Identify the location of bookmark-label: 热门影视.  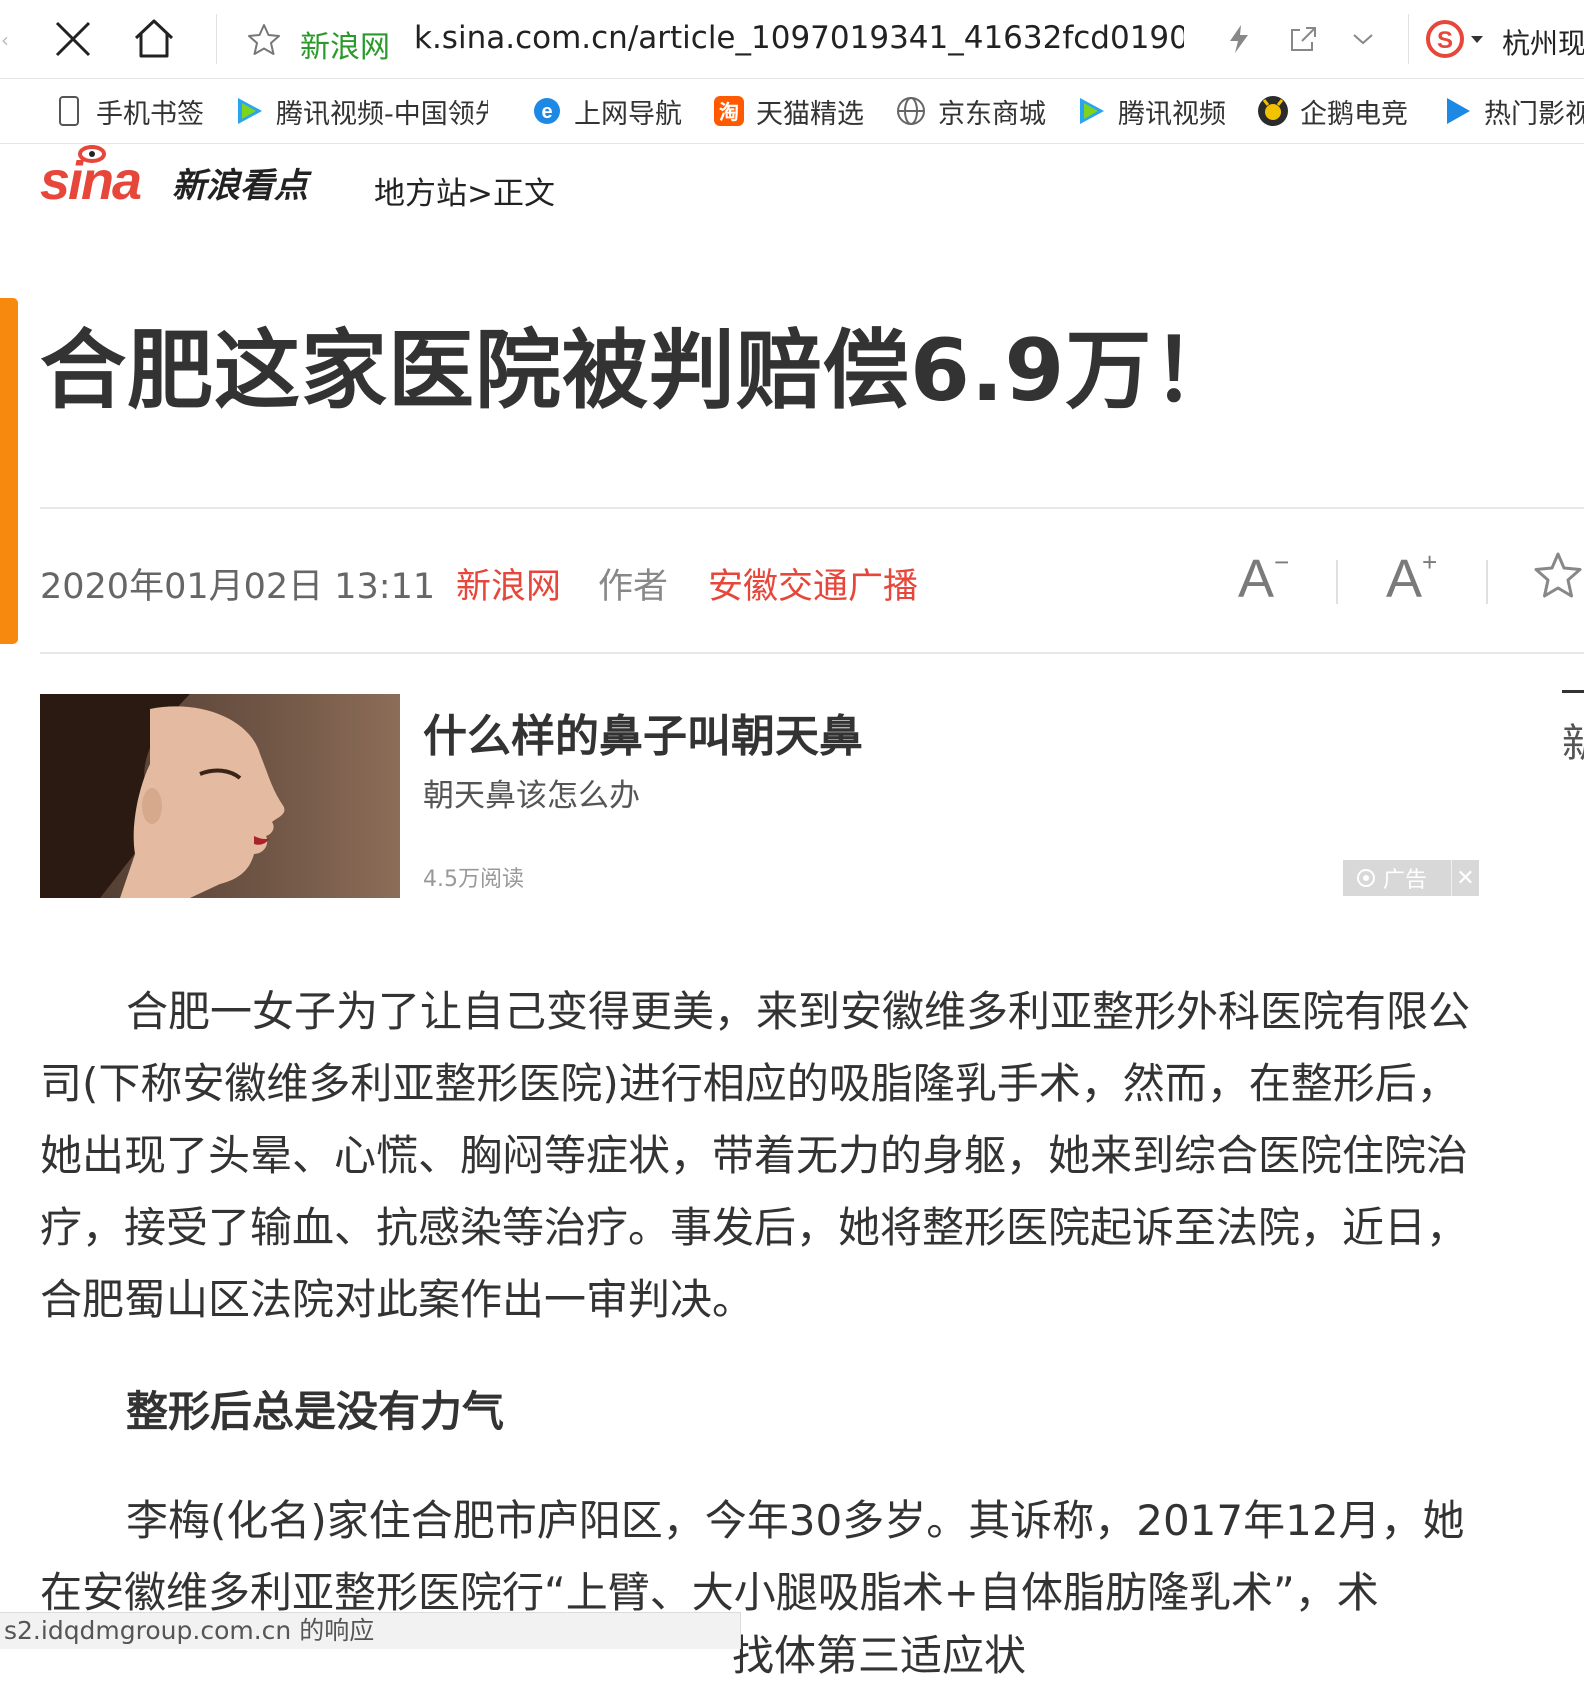
(1534, 114).